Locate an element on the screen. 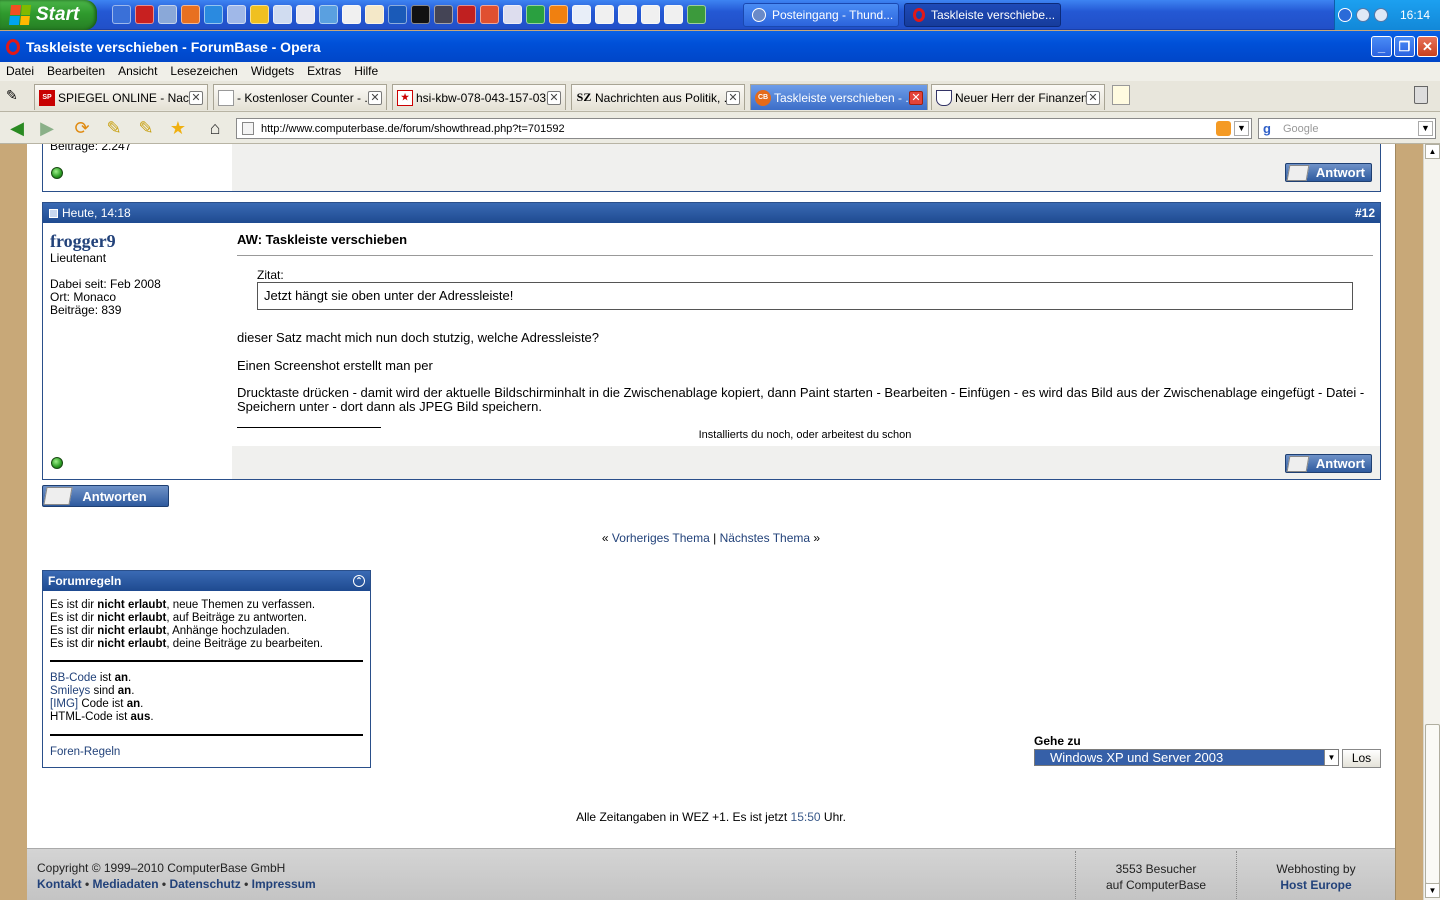 This screenshot has height=900, width=1440. post-count: Beiträge: 2.247 is located at coordinates (91, 148).